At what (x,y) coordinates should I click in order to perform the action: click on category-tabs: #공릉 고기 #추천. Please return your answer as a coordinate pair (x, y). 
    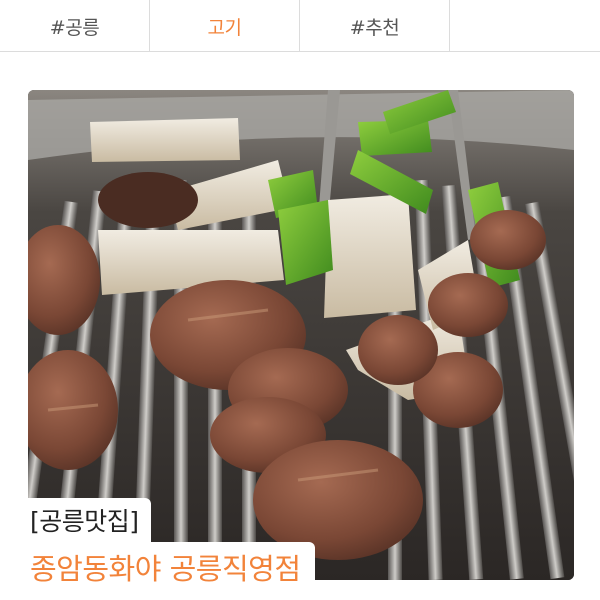
    Looking at the image, I should click on (300, 26).